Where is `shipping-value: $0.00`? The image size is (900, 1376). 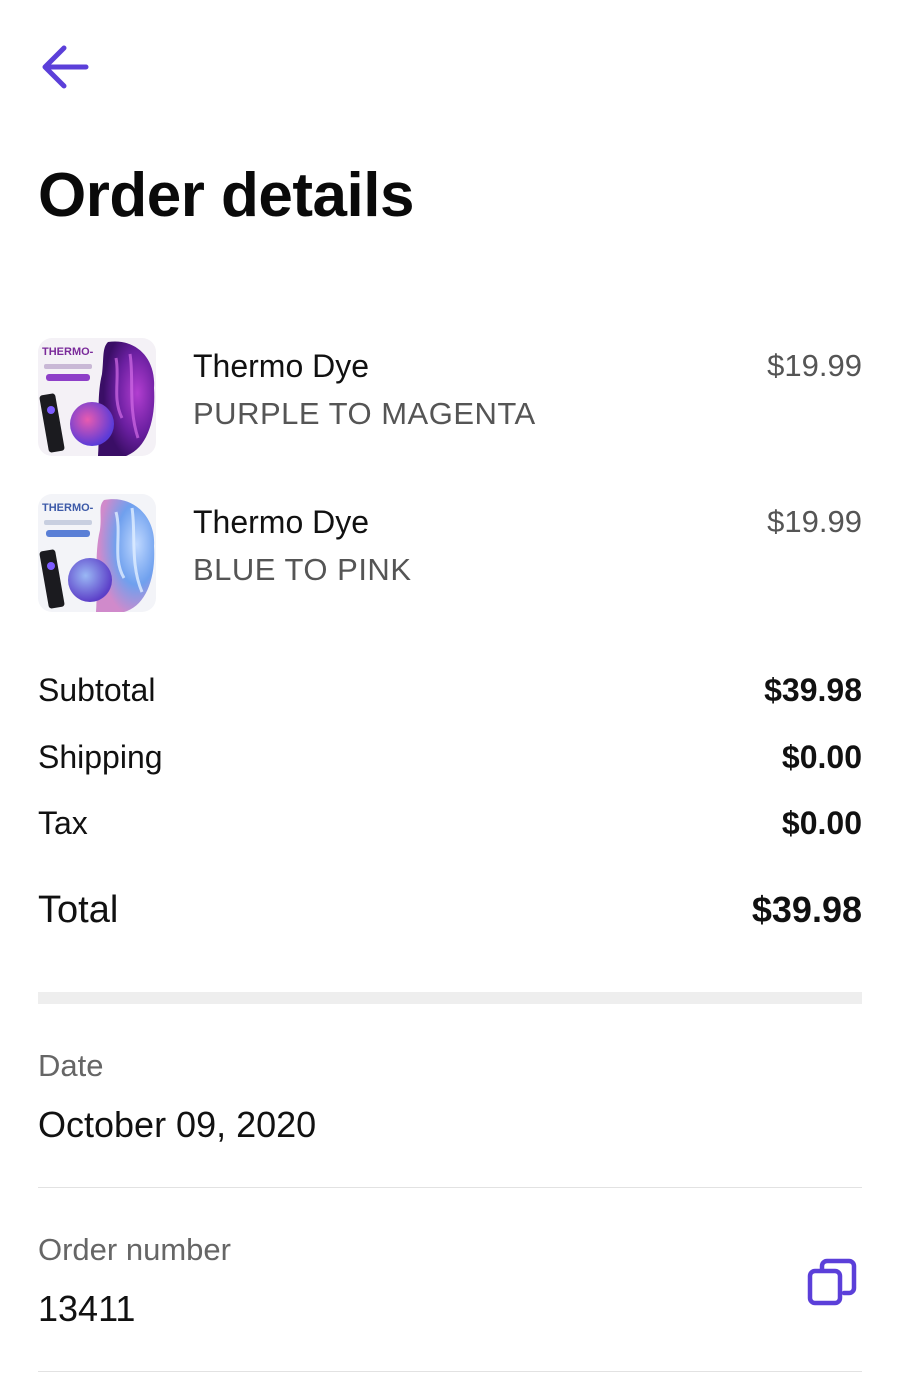 shipping-value: $0.00 is located at coordinates (821, 757).